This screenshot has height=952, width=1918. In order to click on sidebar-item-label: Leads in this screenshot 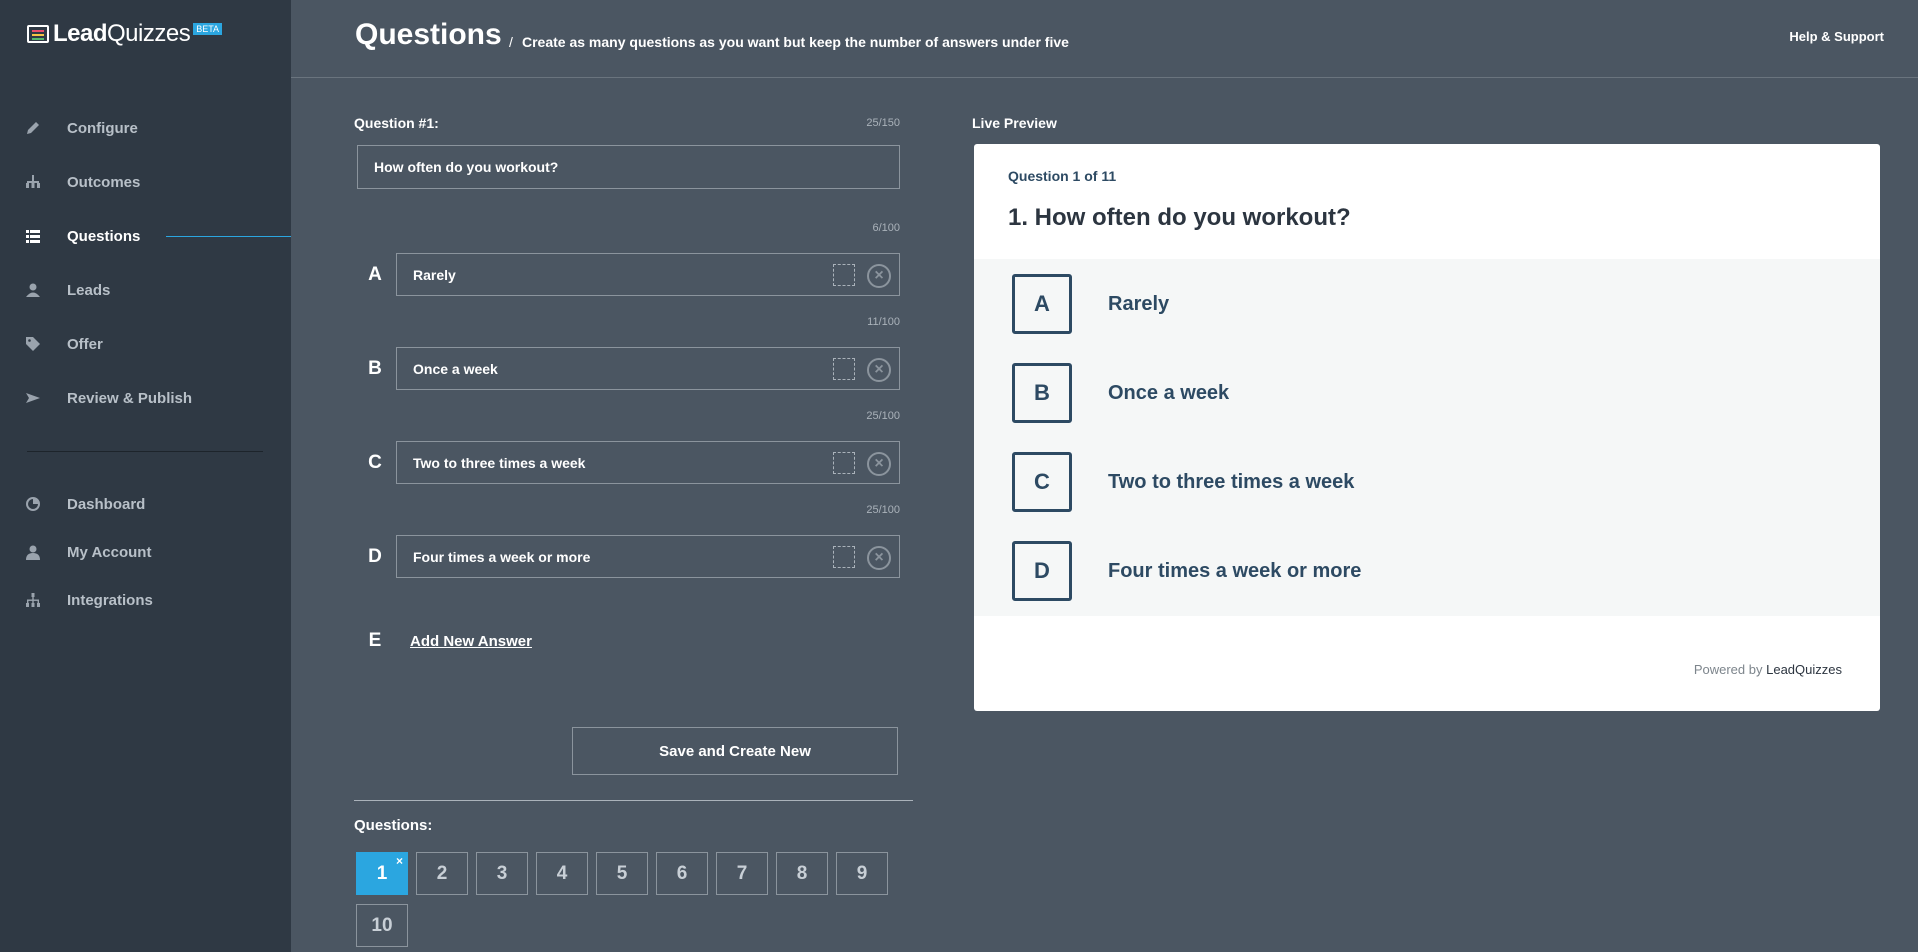, I will do `click(89, 290)`.